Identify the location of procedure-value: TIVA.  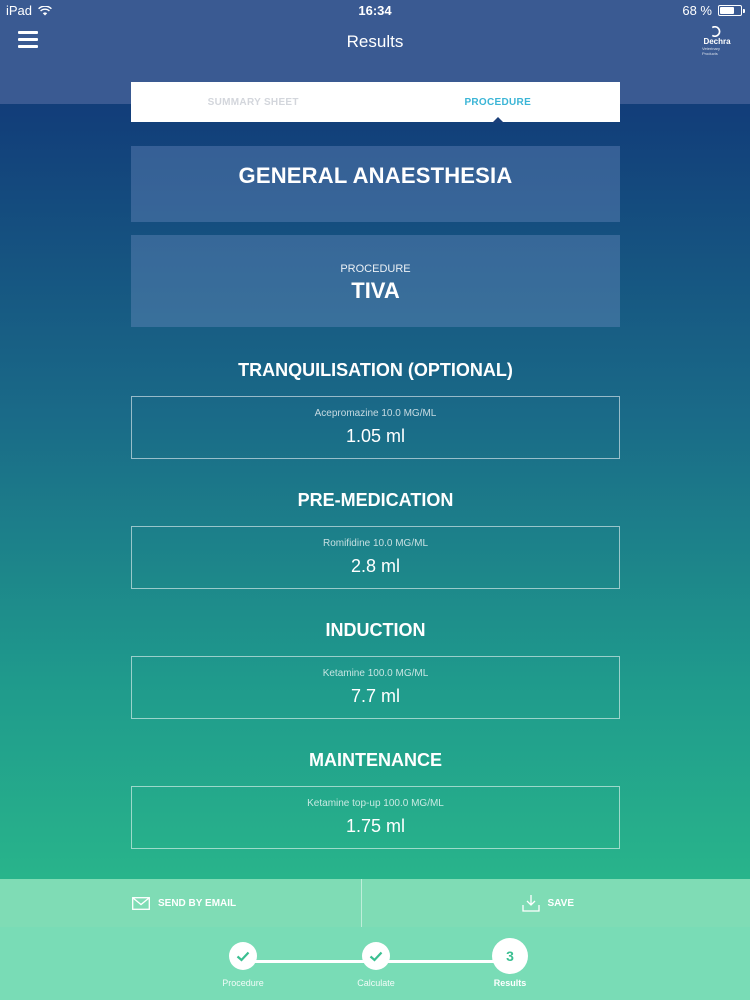
(375, 290).